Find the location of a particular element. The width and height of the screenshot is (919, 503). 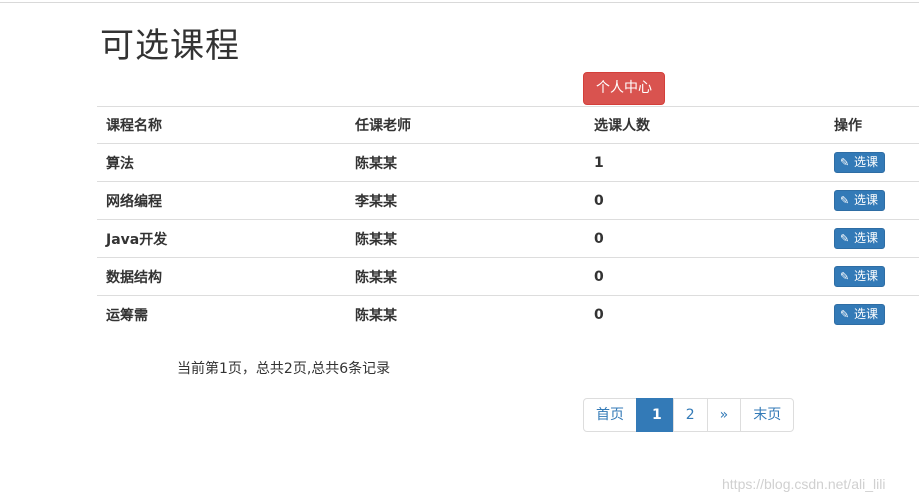

course-name-cell: 数据结构 is located at coordinates (221, 276).